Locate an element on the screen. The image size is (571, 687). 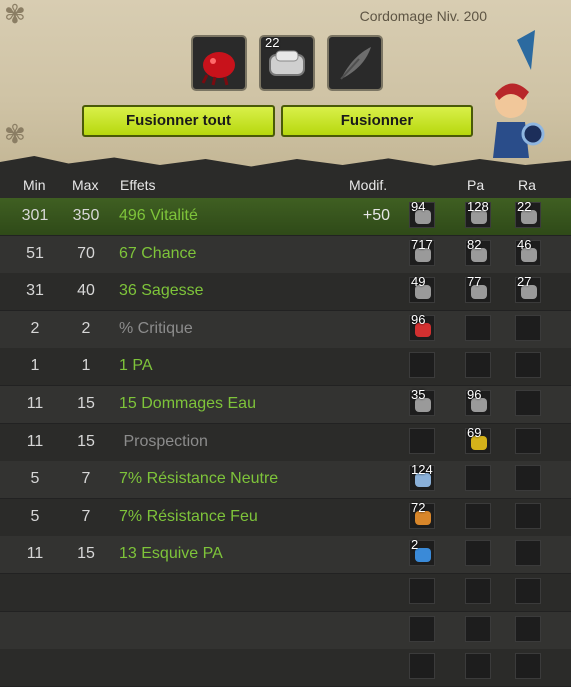
min-value: 301 is located at coordinates (35, 215).